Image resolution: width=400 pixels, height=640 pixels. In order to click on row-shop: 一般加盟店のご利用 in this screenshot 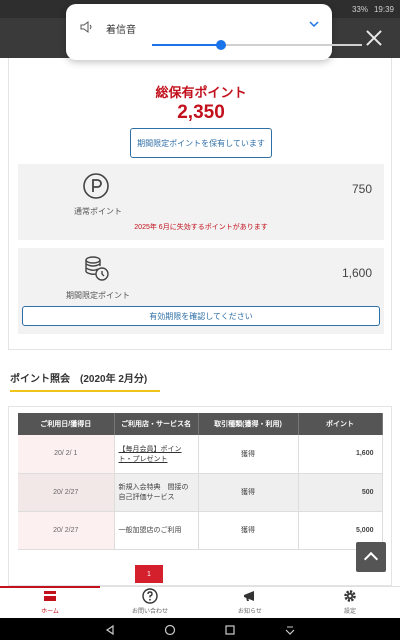, I will do `click(156, 530)`.